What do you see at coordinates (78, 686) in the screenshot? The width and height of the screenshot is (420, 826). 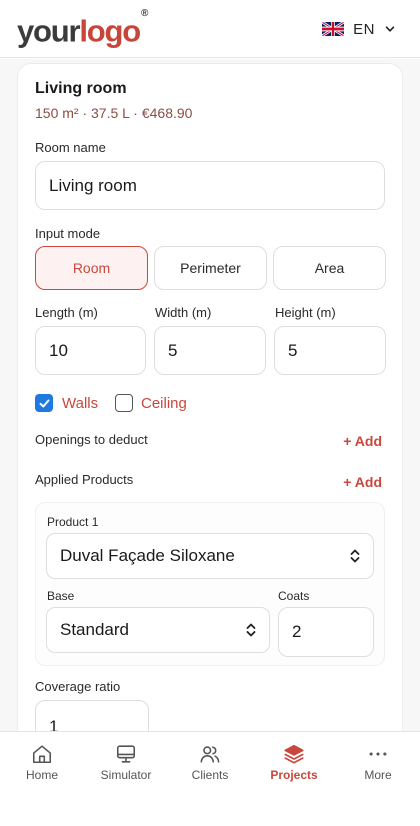 I see `coverage-ratio-label: Coverage ratio` at bounding box center [78, 686].